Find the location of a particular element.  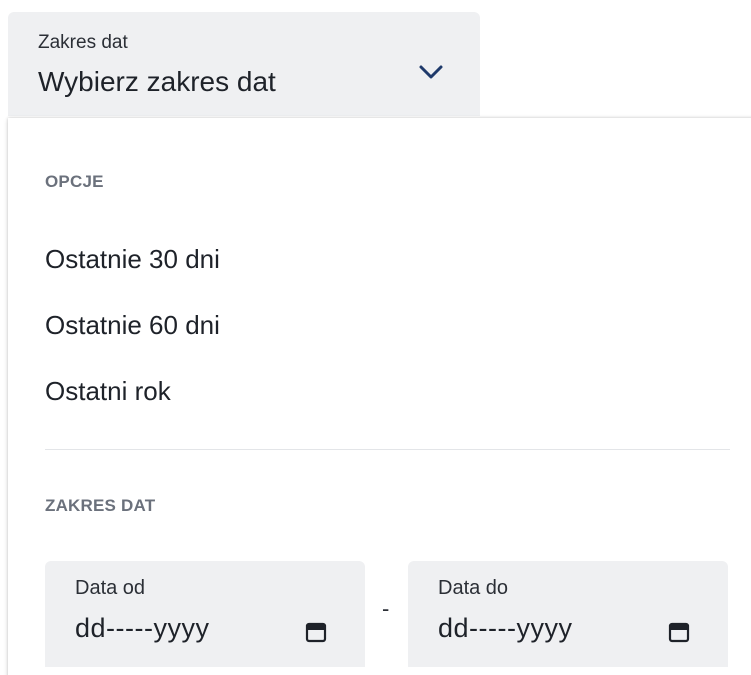

date-to-field: Data do dd-----yyyy is located at coordinates (568, 614).